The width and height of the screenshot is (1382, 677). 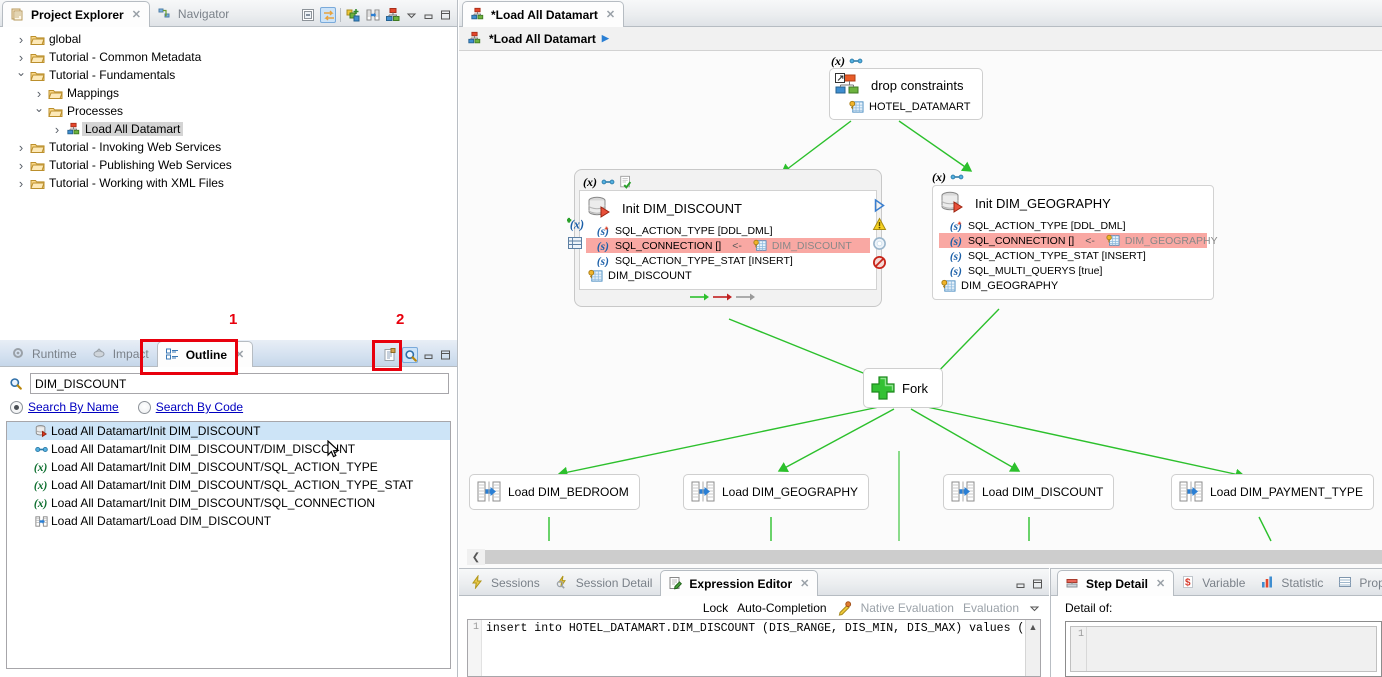 What do you see at coordinates (199, 407) in the screenshot?
I see `search-by-code-label: Search By Code` at bounding box center [199, 407].